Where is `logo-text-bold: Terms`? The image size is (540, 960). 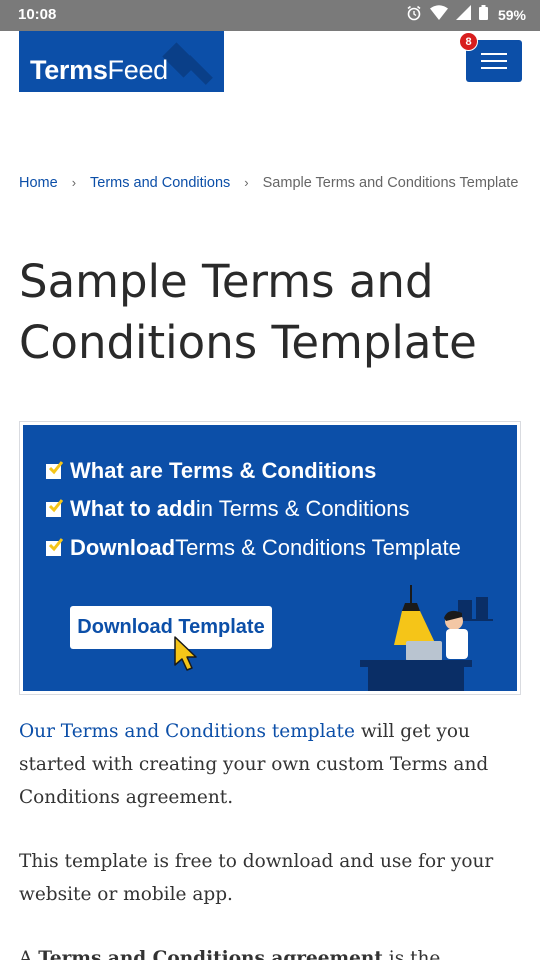
logo-text-bold: Terms is located at coordinates (69, 70).